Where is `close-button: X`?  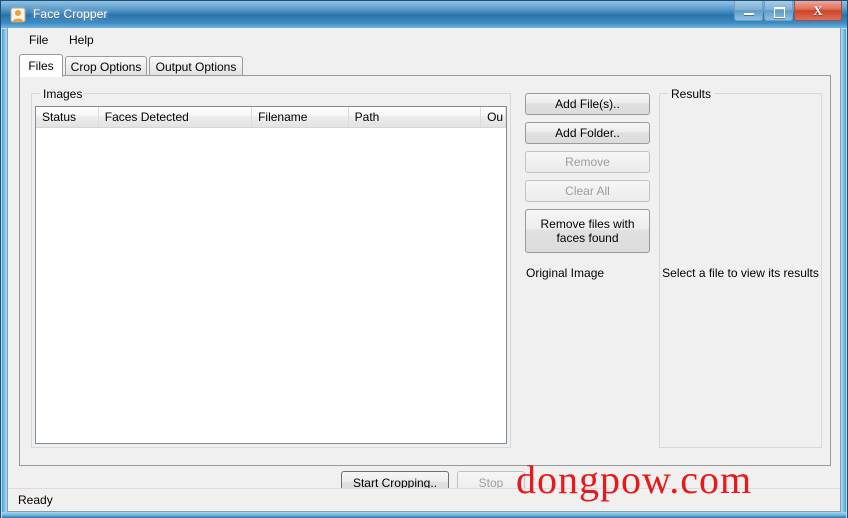 close-button: X is located at coordinates (818, 11).